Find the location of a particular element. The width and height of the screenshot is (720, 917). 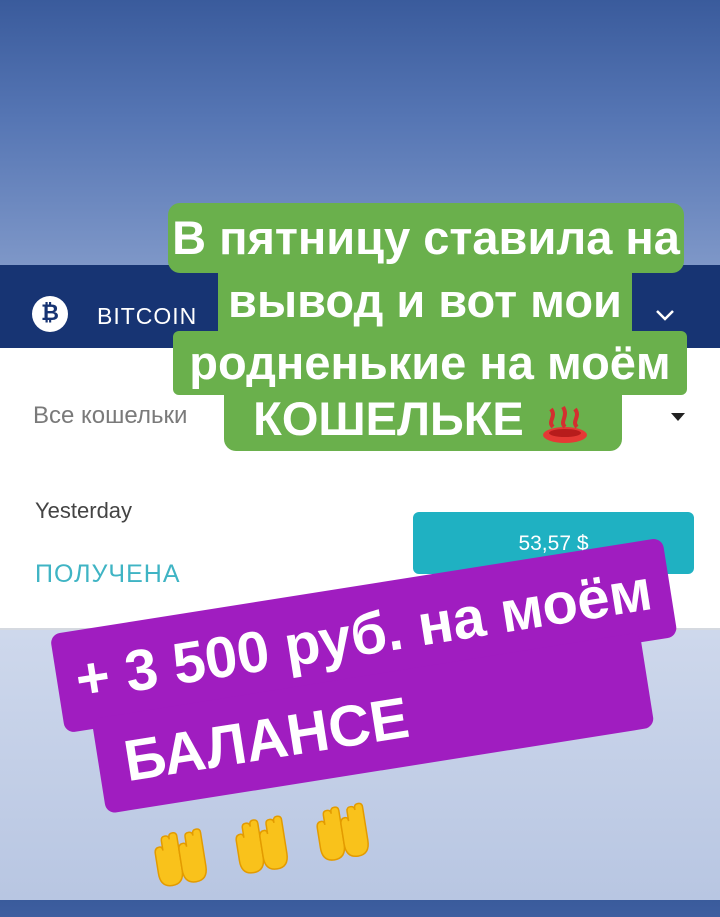

green-caption-word: КОШЕЛЬКЕ is located at coordinates (388, 418).